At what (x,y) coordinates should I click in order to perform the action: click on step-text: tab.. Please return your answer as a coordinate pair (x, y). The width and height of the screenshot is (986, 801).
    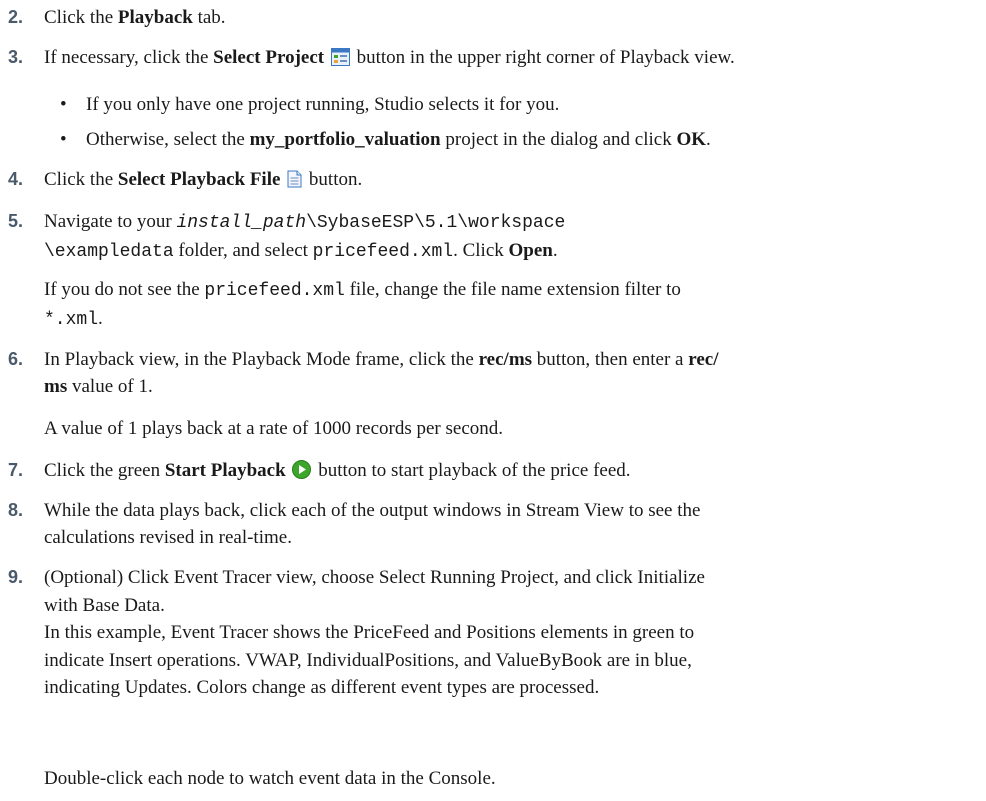
    Looking at the image, I should click on (209, 17).